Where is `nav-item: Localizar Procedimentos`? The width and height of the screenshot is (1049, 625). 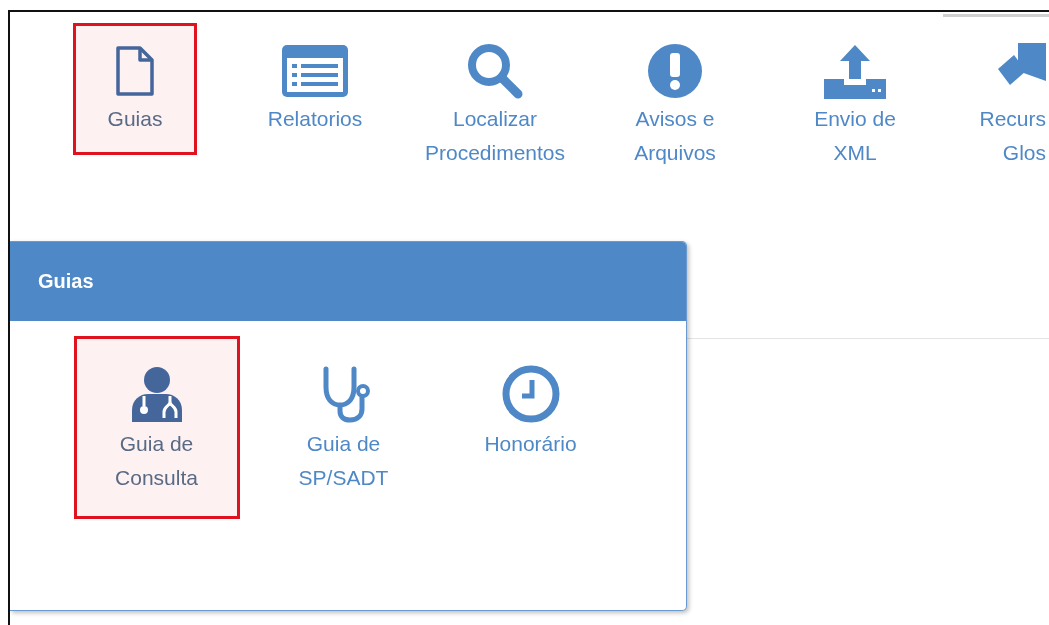
nav-item: Localizar Procedimentos is located at coordinates (495, 106).